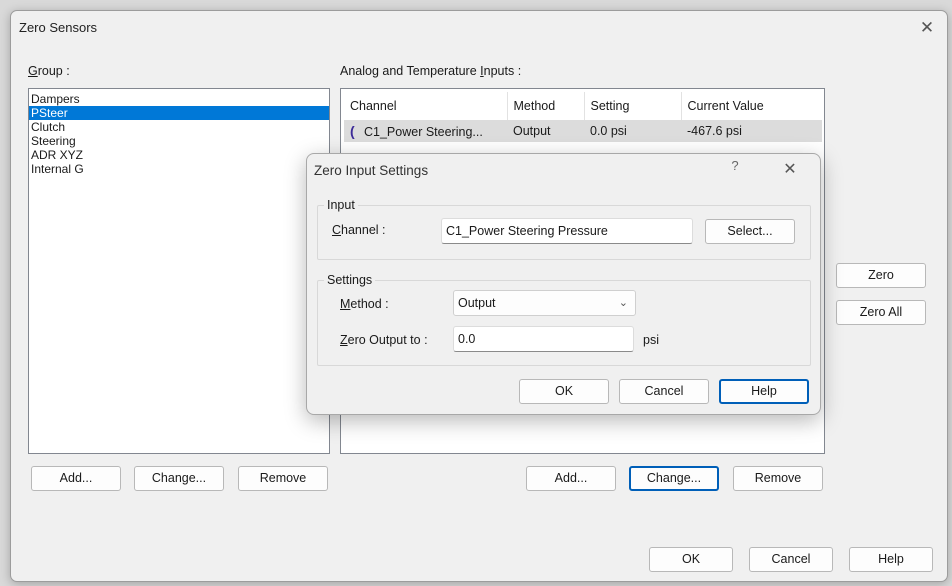 The height and width of the screenshot is (586, 952). What do you see at coordinates (751, 106) in the screenshot?
I see `column-header-current-value: Current Value` at bounding box center [751, 106].